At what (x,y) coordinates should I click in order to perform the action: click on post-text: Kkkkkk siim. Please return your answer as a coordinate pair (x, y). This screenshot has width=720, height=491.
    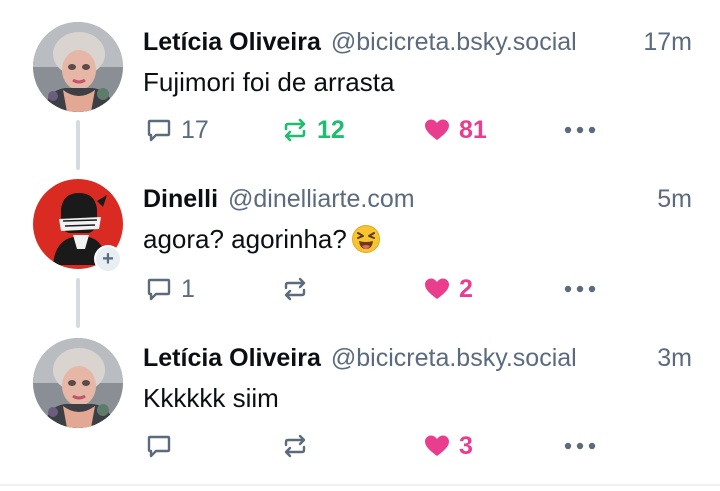
    Looking at the image, I should click on (211, 398).